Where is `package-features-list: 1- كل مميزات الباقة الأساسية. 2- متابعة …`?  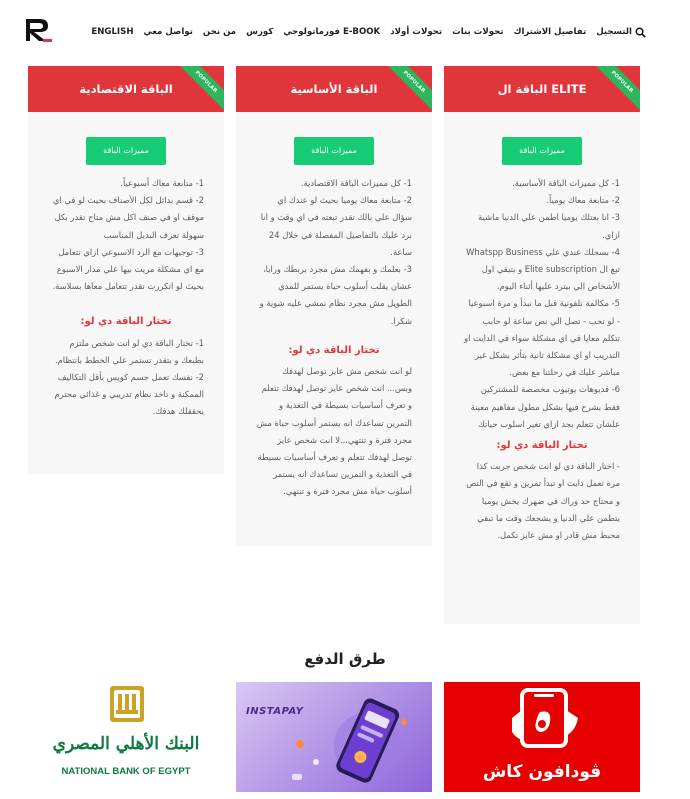
package-features-list: 1- كل مميزات الباقة الأساسية. 2- متابعة … is located at coordinates (542, 359).